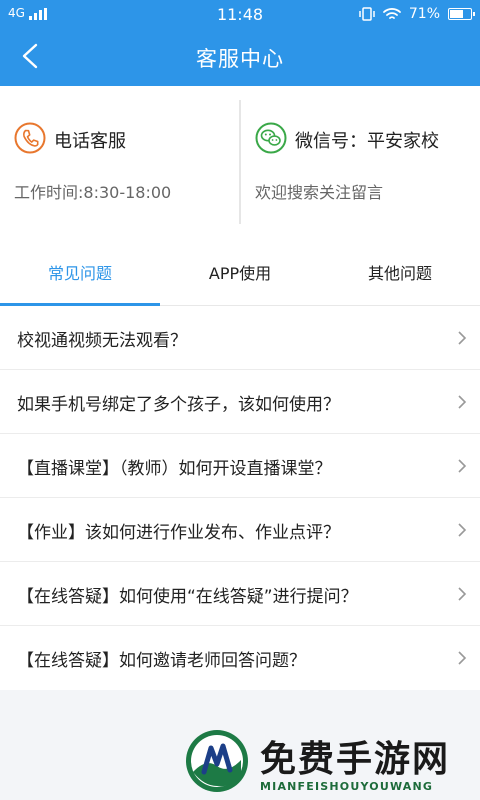 The height and width of the screenshot is (800, 480). I want to click on site-watermark: 免费手游网 MIANFEISHOUYOUWANG, so click(329, 764).